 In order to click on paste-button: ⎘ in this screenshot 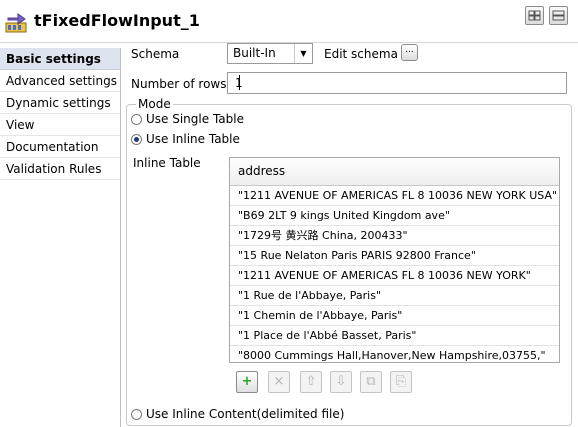, I will do `click(401, 382)`.